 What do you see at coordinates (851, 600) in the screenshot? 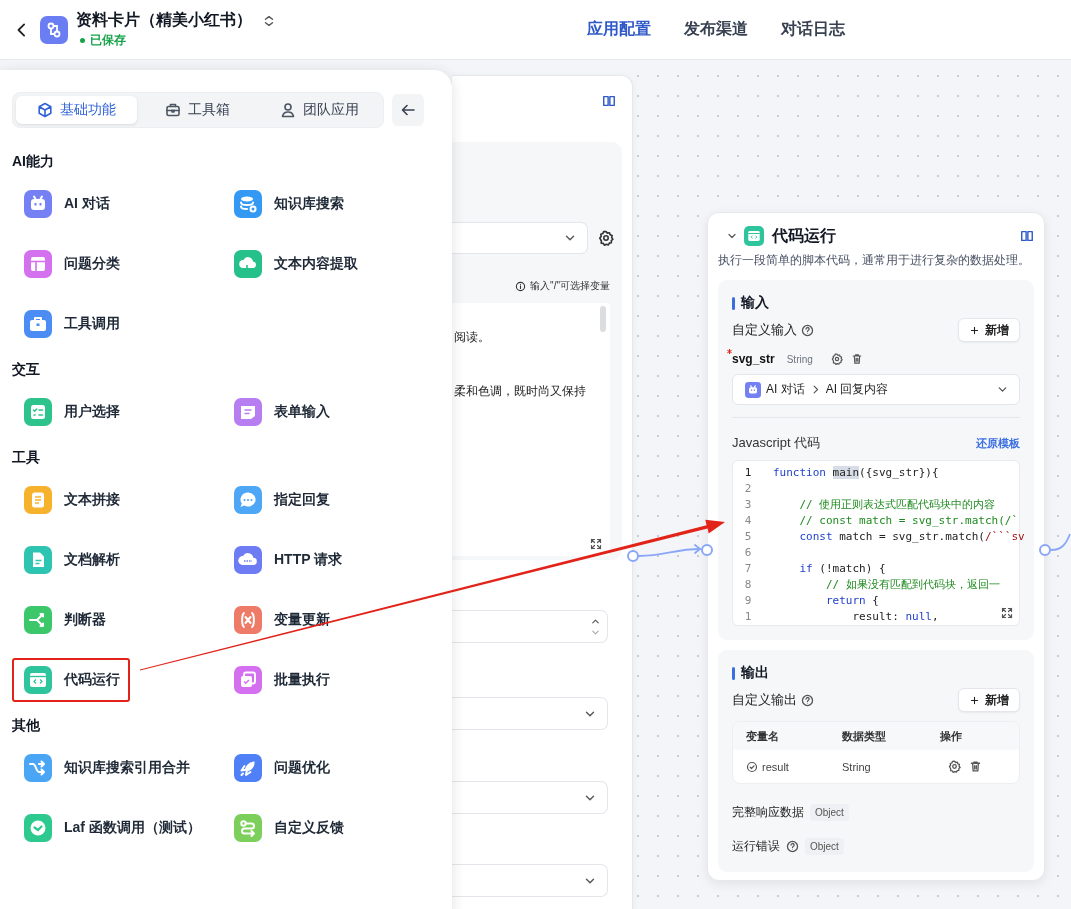
I see `code-line: return {` at bounding box center [851, 600].